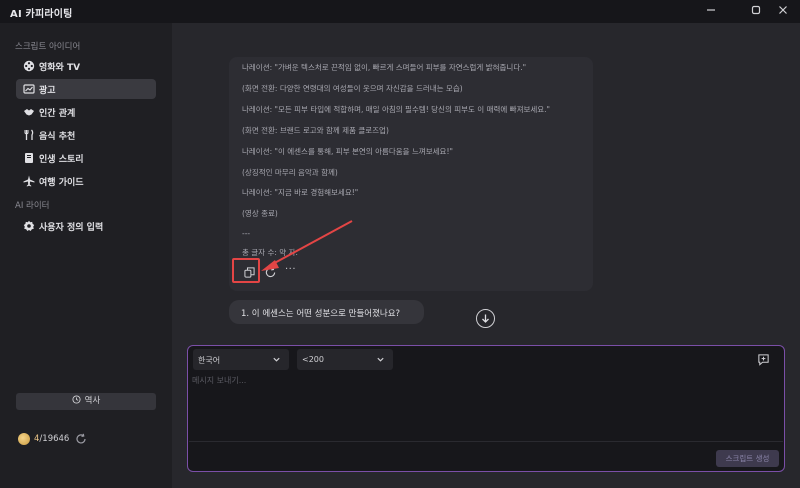  What do you see at coordinates (92, 401) in the screenshot?
I see `history-label: 역사` at bounding box center [92, 401].